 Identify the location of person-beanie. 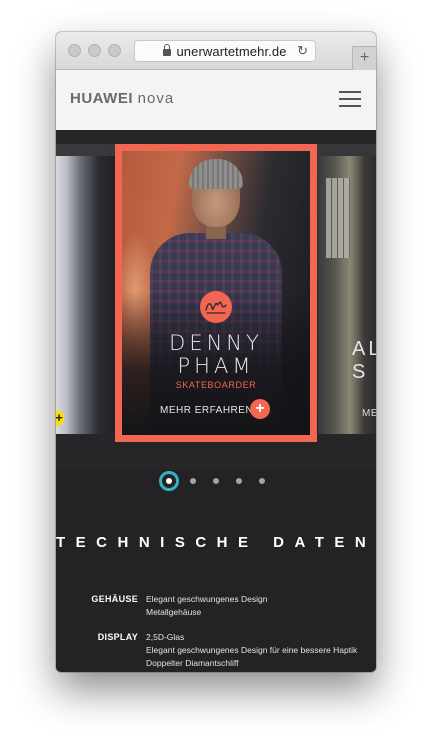
(216, 174).